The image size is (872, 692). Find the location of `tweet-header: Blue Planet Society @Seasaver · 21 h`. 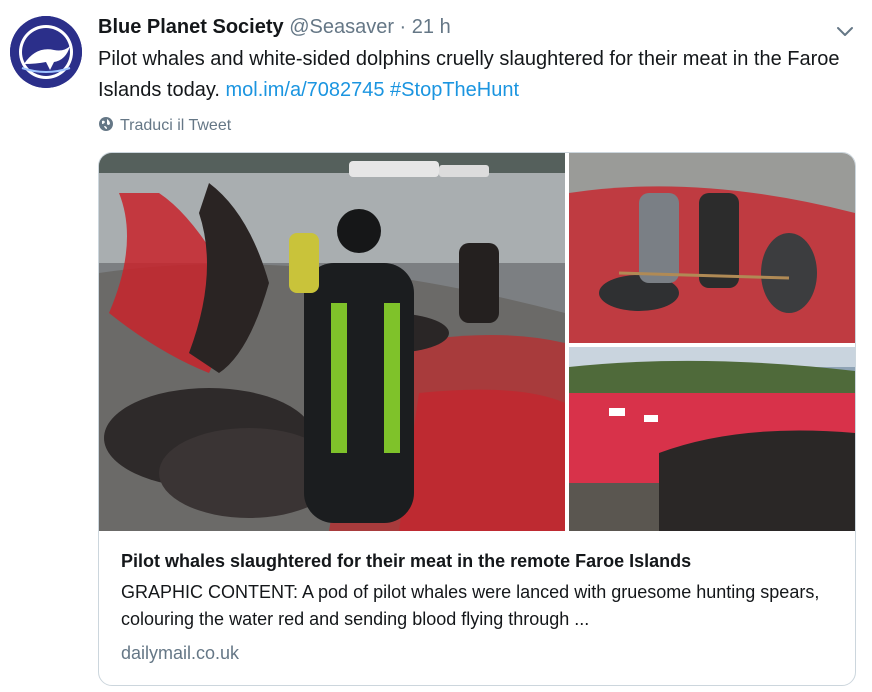

tweet-header: Blue Planet Society @Seasaver · 21 h is located at coordinates (274, 27).